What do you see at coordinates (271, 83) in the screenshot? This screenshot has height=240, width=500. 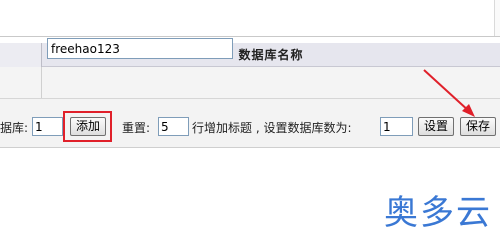 I see `row-db-name-cell` at bounding box center [271, 83].